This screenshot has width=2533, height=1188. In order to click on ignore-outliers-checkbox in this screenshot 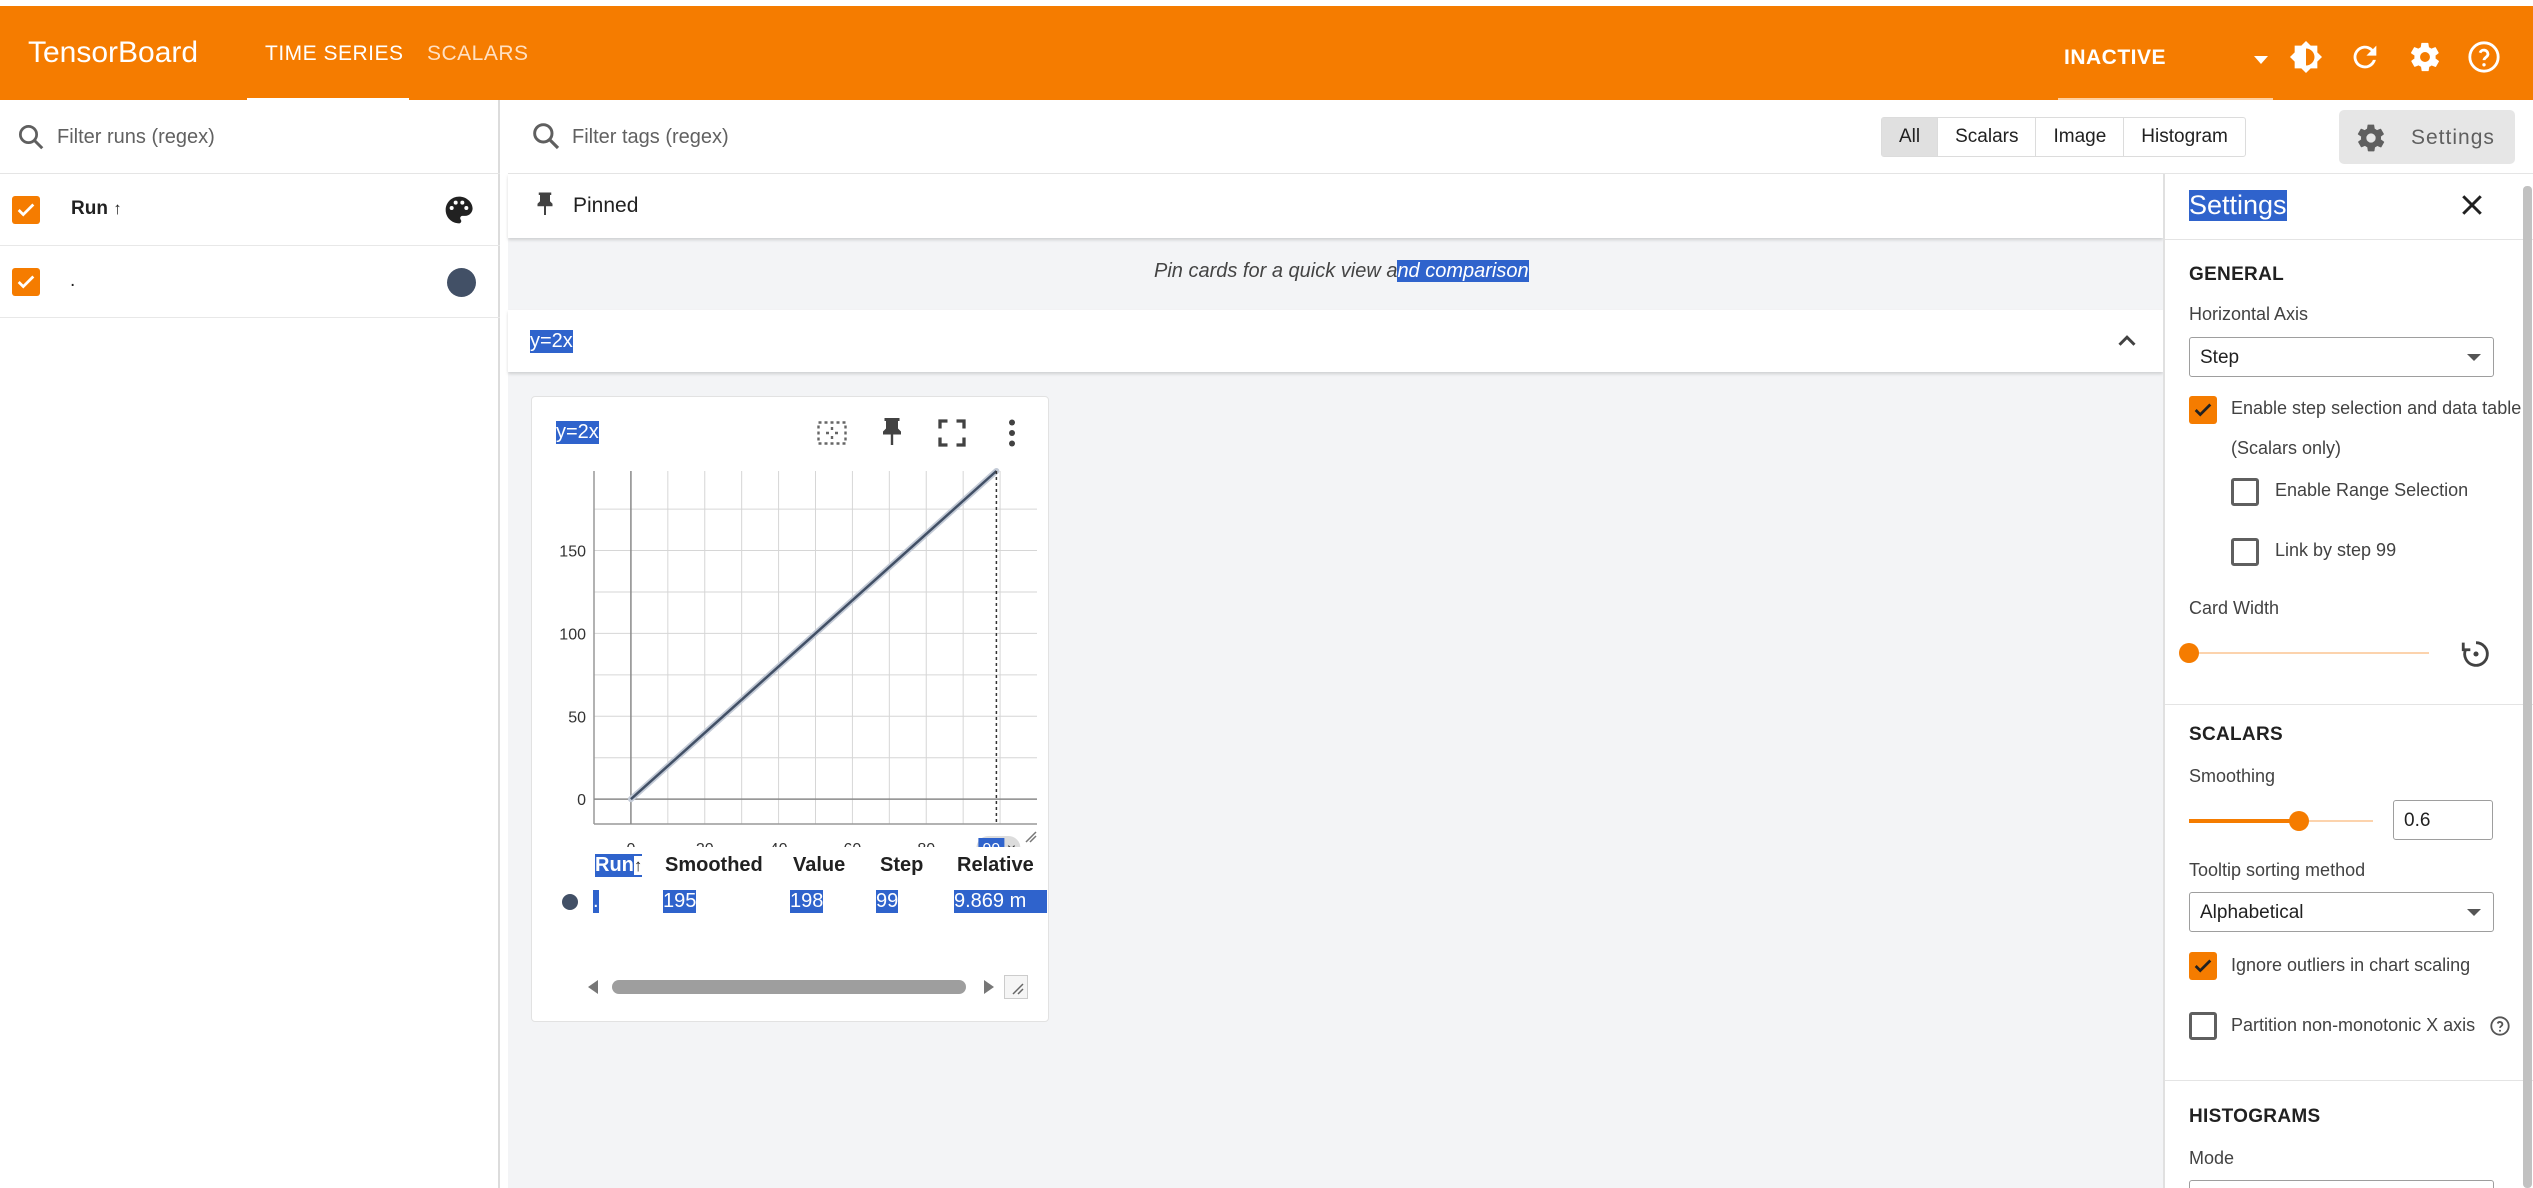, I will do `click(2203, 966)`.